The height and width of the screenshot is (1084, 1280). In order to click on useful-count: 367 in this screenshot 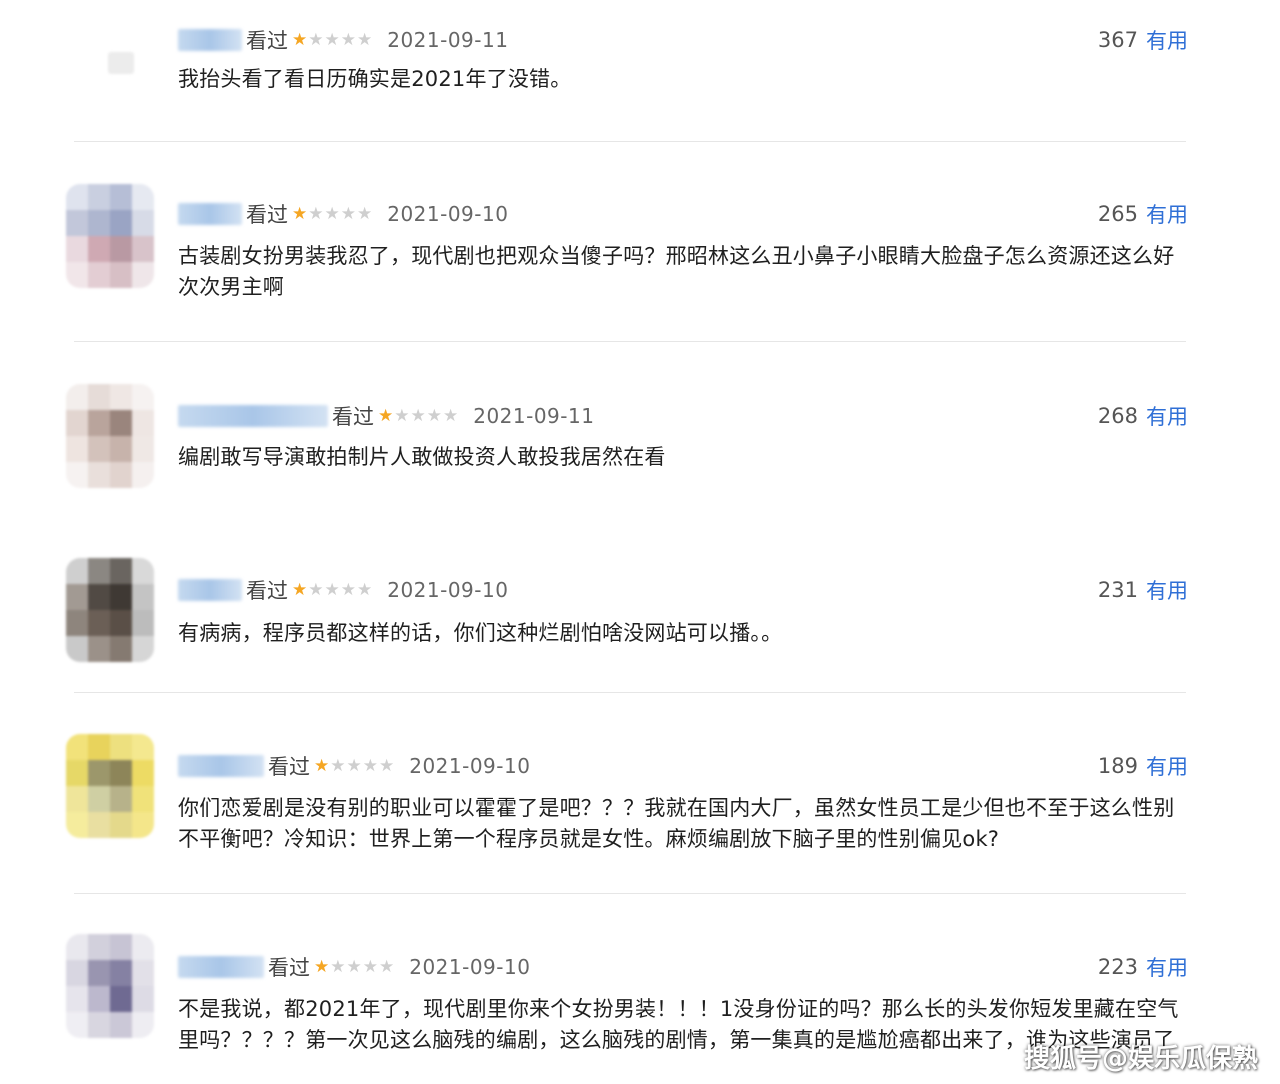, I will do `click(1117, 40)`.